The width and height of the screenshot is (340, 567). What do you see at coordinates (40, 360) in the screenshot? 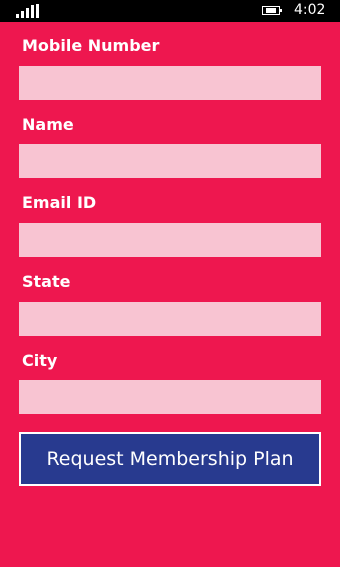
I see `city-label: City` at bounding box center [40, 360].